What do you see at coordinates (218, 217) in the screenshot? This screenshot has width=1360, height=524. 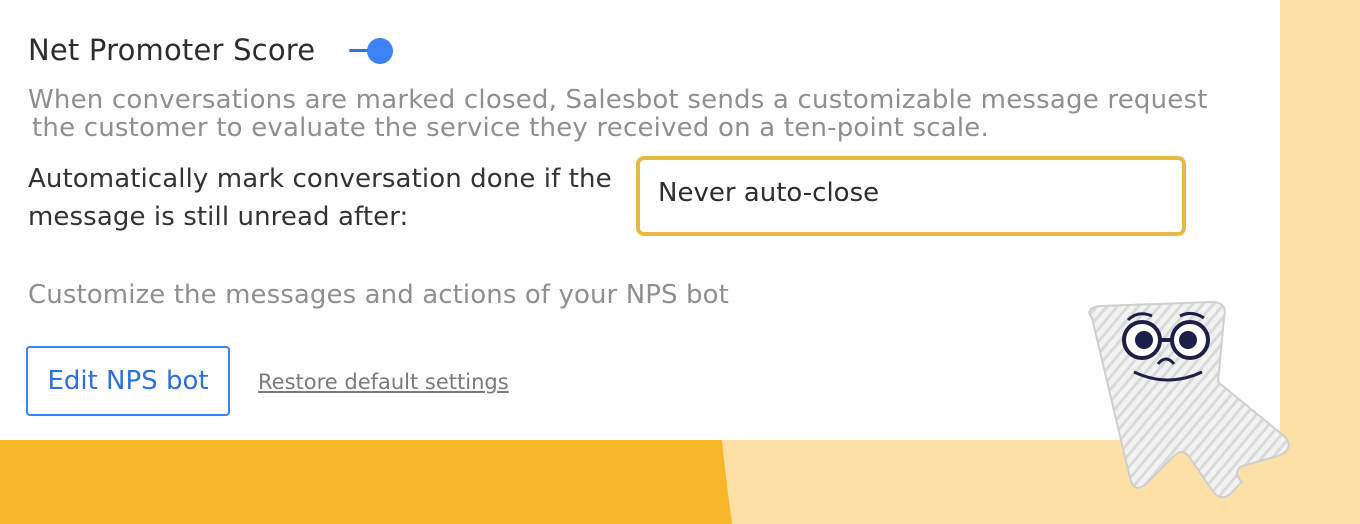 I see `auto-close-label-line-2: message is still unread after:` at bounding box center [218, 217].